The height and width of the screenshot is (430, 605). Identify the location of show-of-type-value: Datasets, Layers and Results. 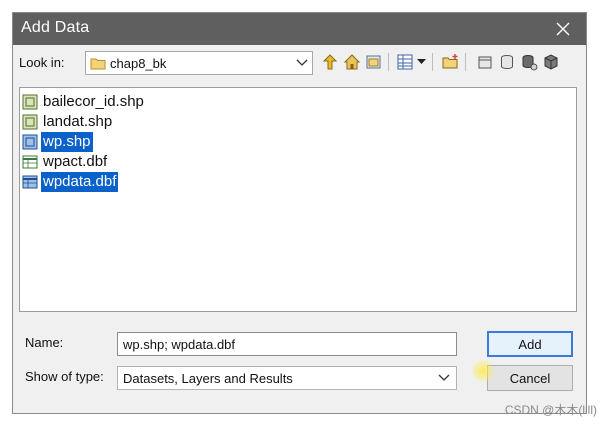
(208, 378).